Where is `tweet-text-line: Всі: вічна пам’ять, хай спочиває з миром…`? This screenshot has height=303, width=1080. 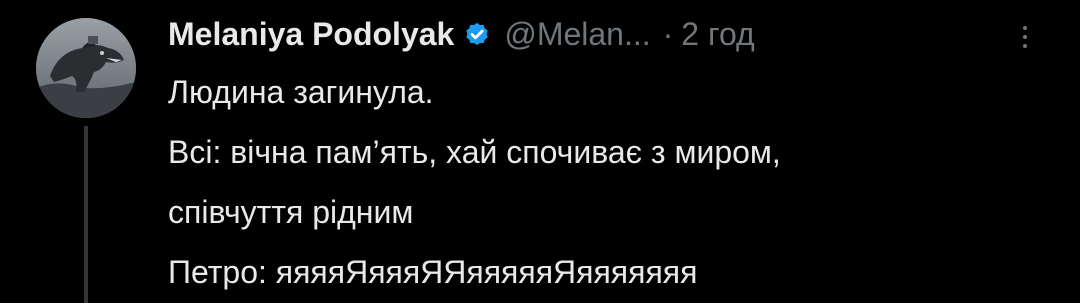
tweet-text-line: Всі: вічна пам’ять, хай спочиває з миром… is located at coordinates (474, 152).